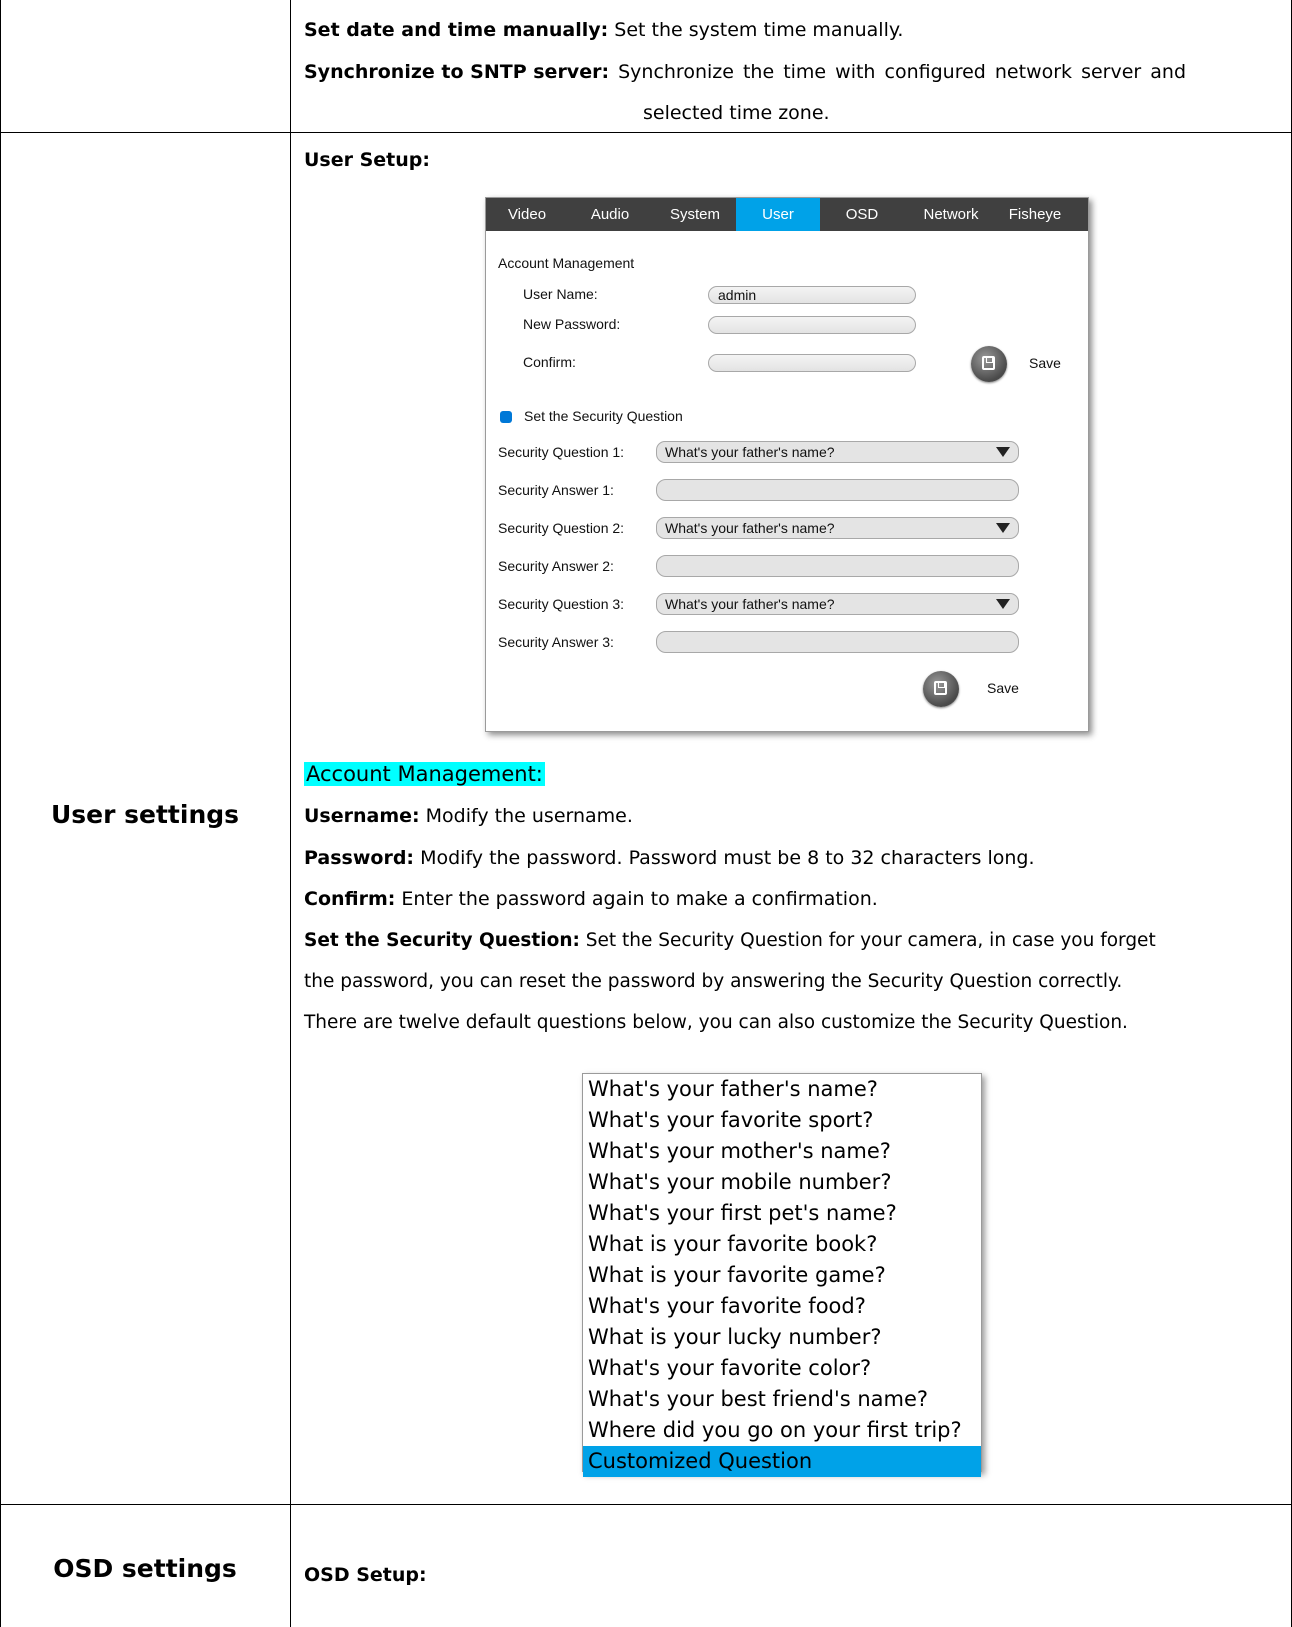  Describe the element at coordinates (782, 1430) in the screenshot. I see `list-item: Where did you go on your first trip?` at that location.